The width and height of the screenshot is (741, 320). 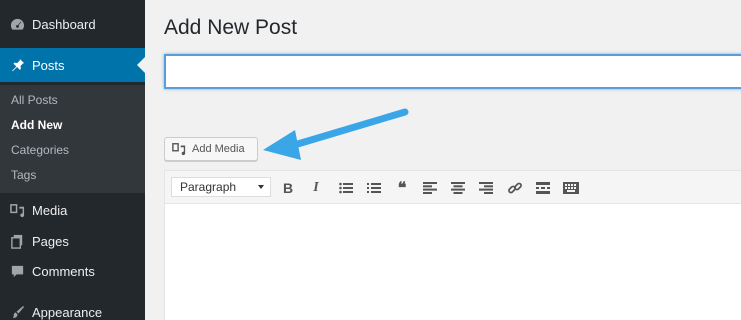 What do you see at coordinates (261, 187) in the screenshot?
I see `chevron-down-icon` at bounding box center [261, 187].